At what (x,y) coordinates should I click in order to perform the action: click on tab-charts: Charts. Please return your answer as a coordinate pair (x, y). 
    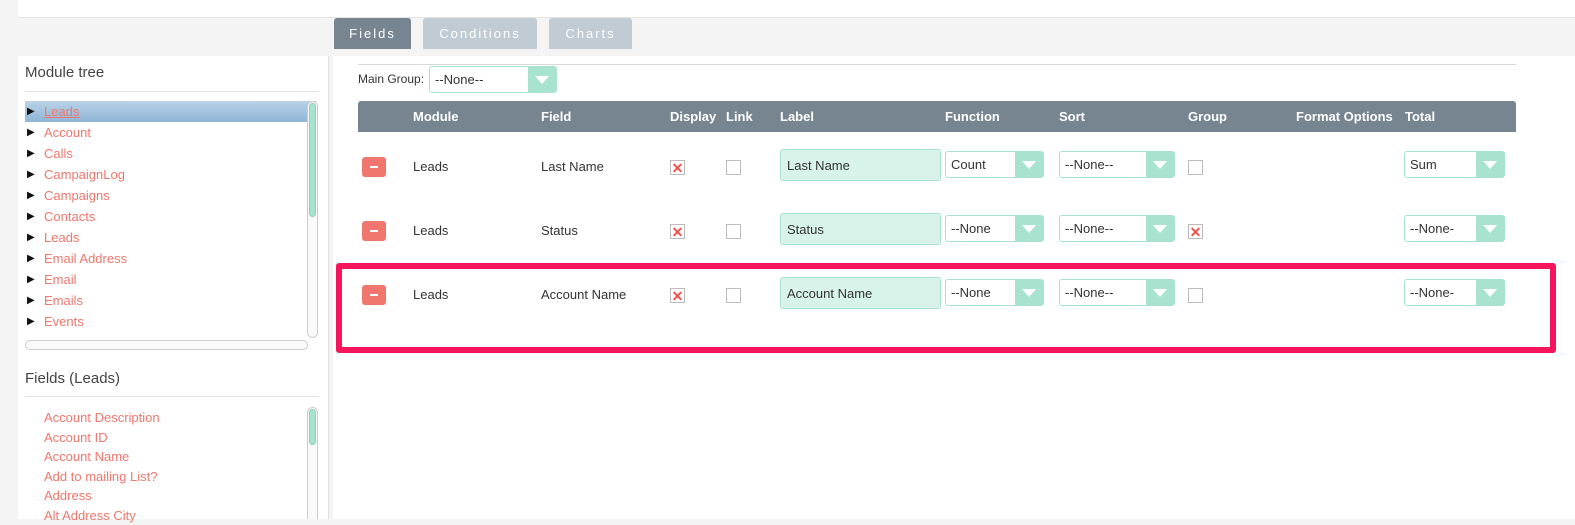
    Looking at the image, I should click on (590, 33).